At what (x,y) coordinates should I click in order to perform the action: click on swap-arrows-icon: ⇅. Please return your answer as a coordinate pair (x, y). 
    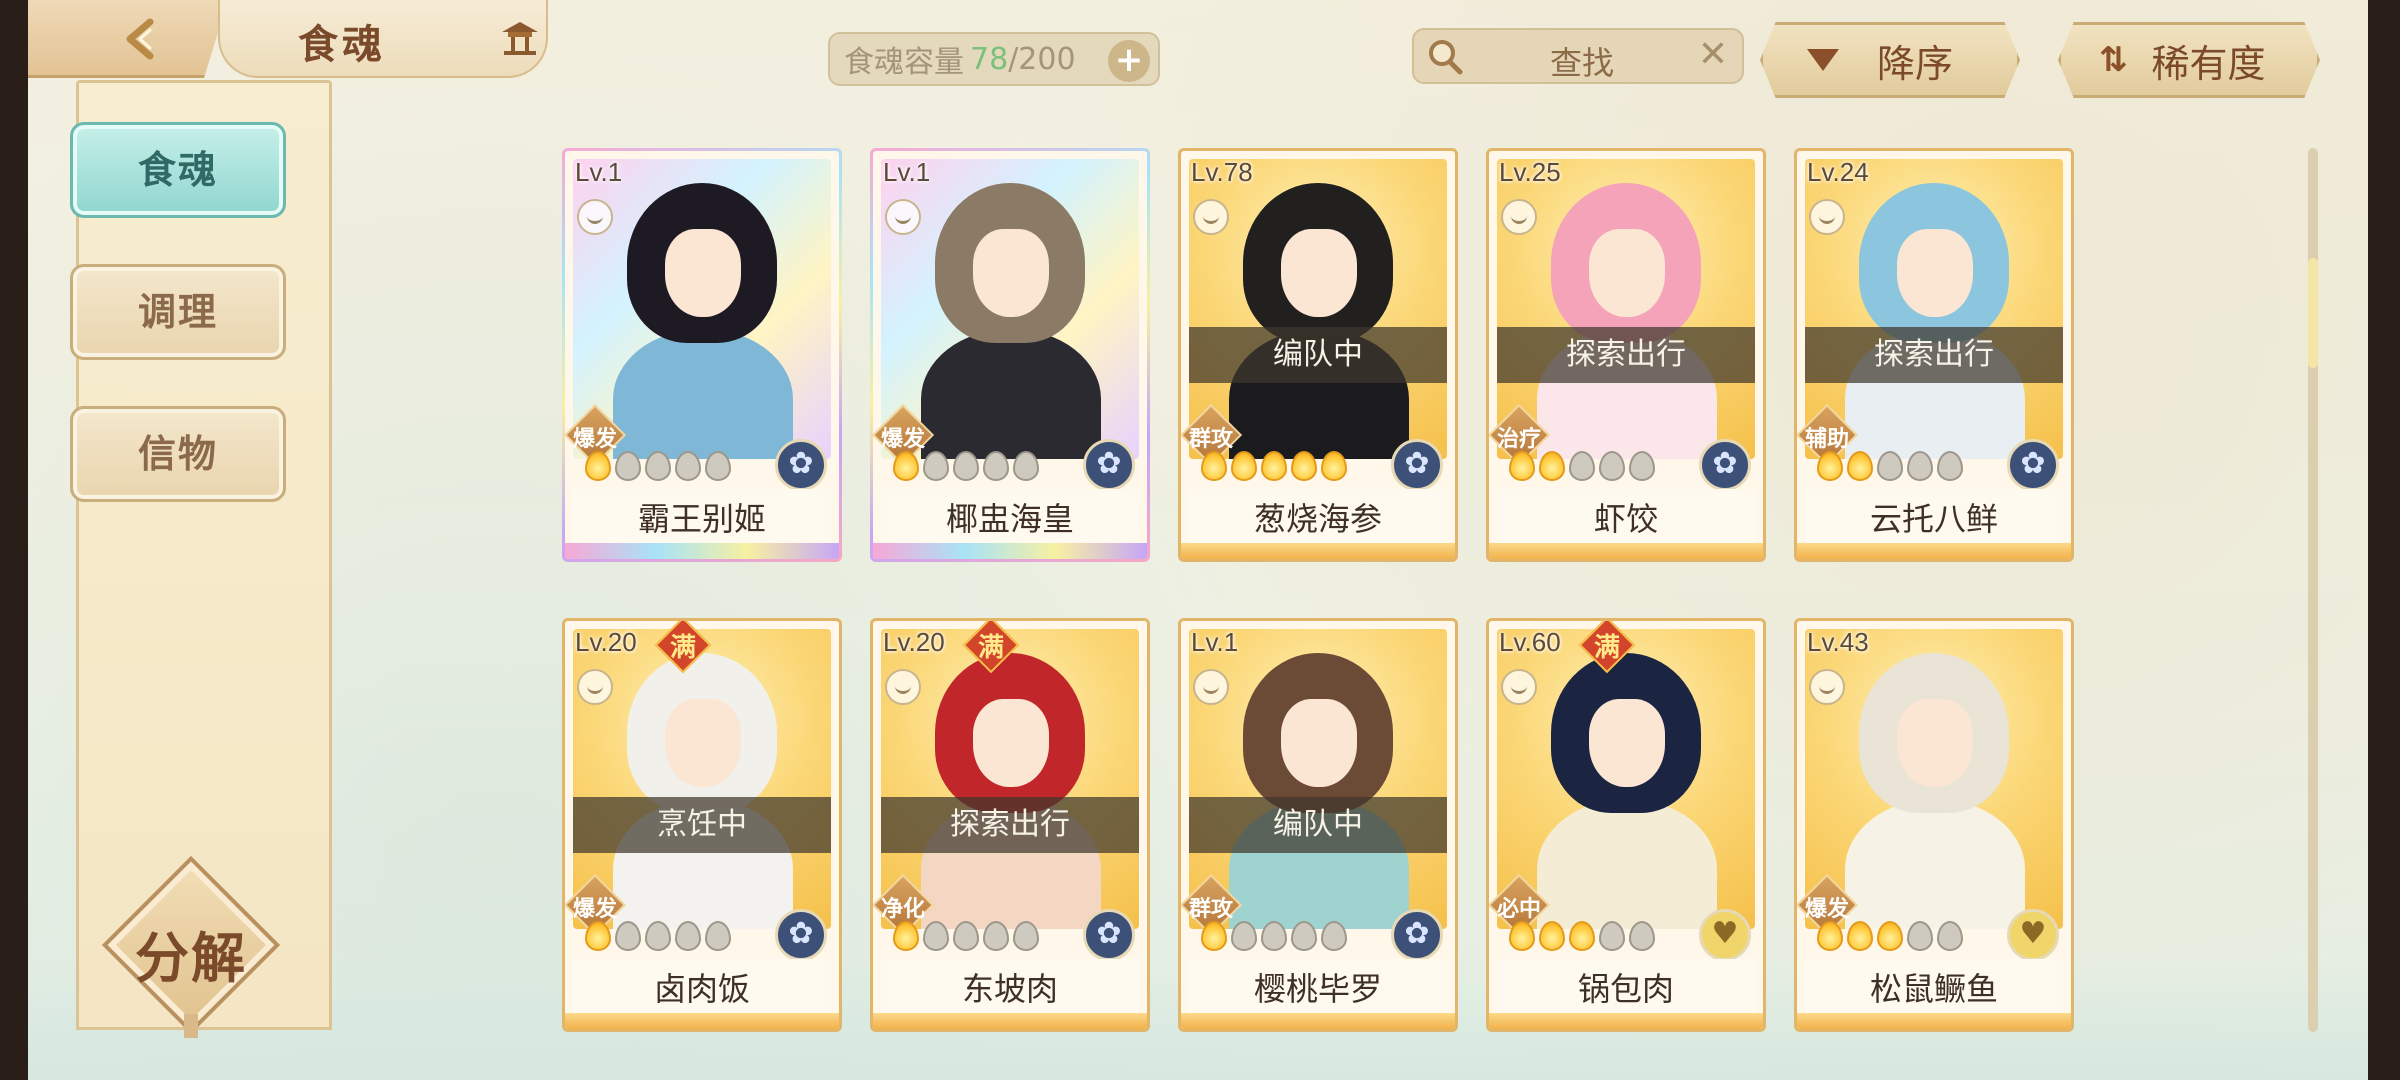
    Looking at the image, I should click on (2113, 60).